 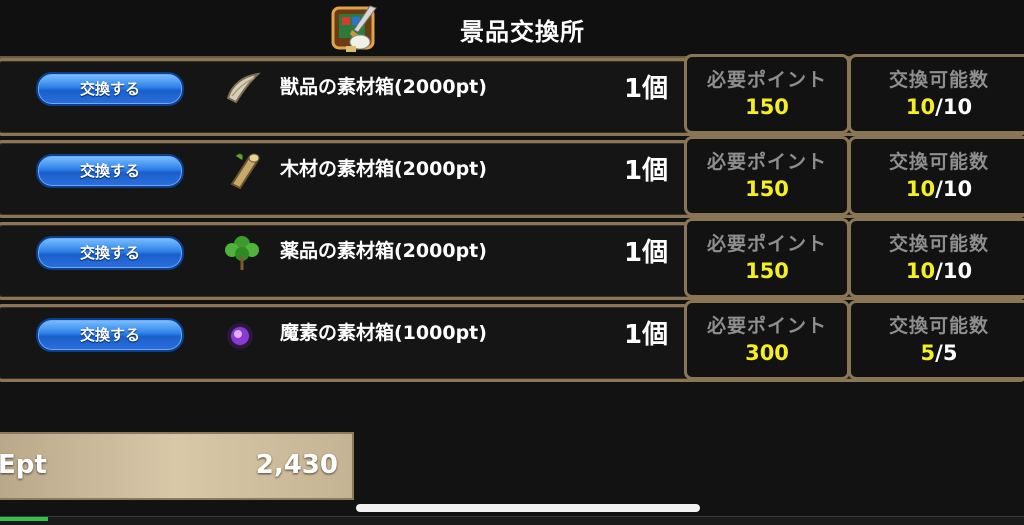 I want to click on item-name: 獣品の素材箱(2000pt), so click(x=383, y=87).